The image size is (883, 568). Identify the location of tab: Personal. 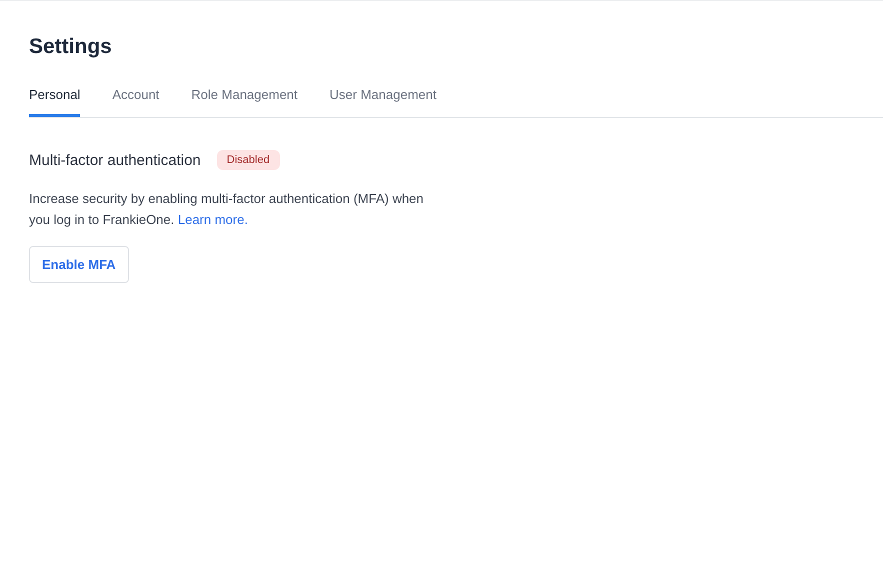
(54, 102).